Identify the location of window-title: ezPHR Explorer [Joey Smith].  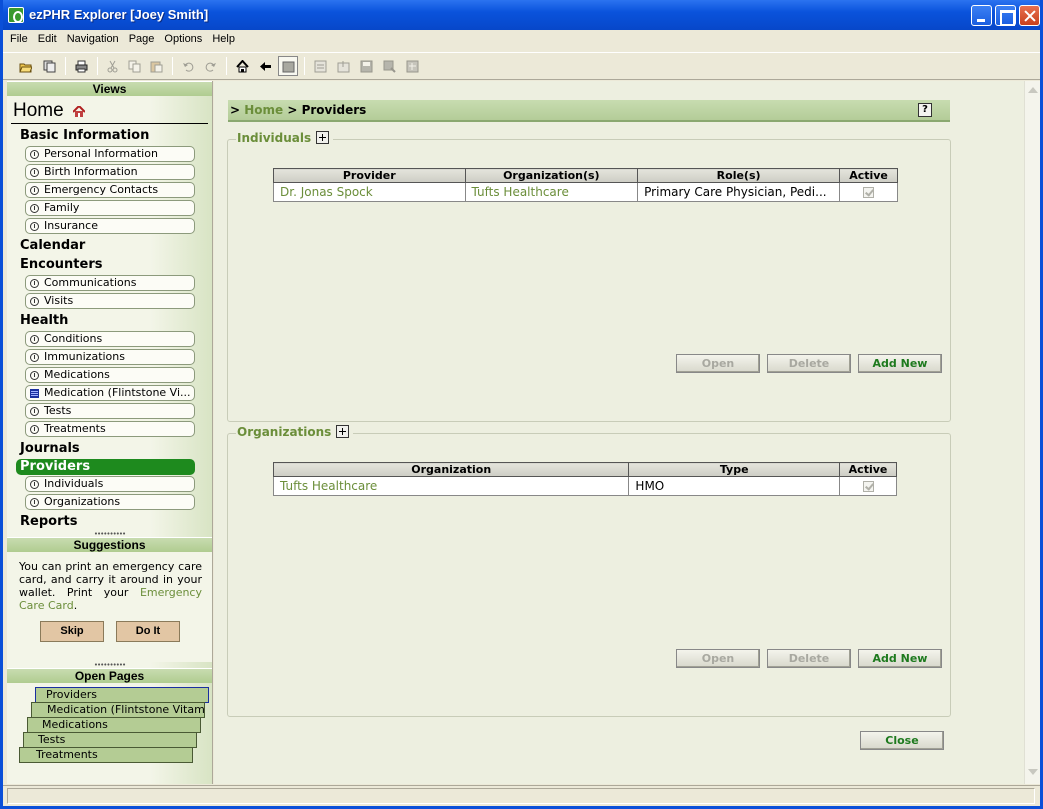
(119, 14).